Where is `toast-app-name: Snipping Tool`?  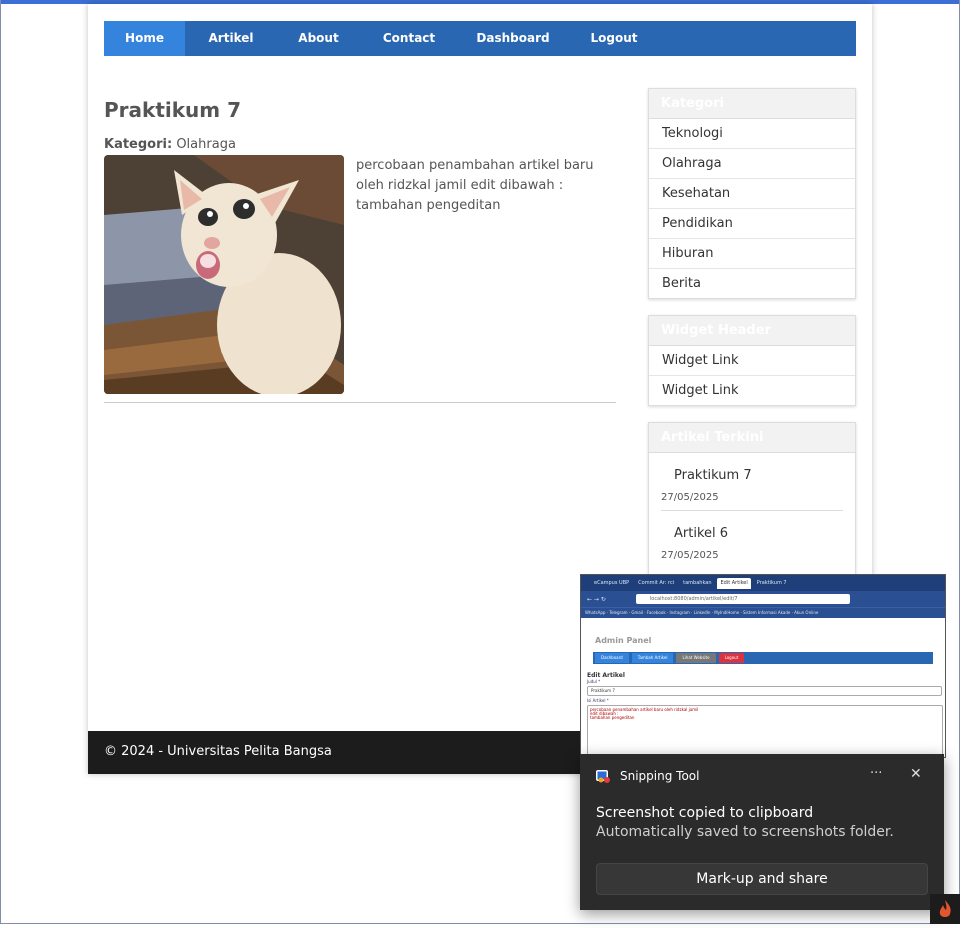 toast-app-name: Snipping Tool is located at coordinates (660, 776).